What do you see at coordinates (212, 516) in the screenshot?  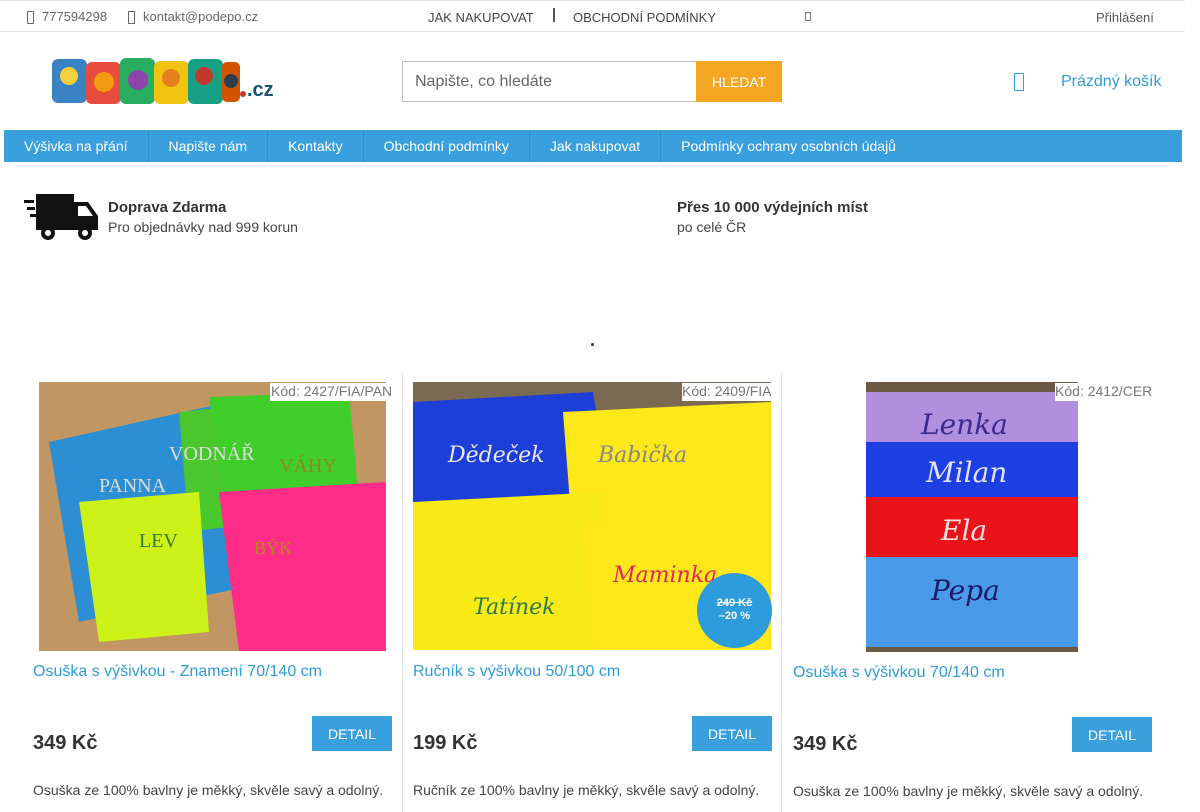 I see `product-image: PANNA VODNÁŘ VÁHY LEV BÝK` at bounding box center [212, 516].